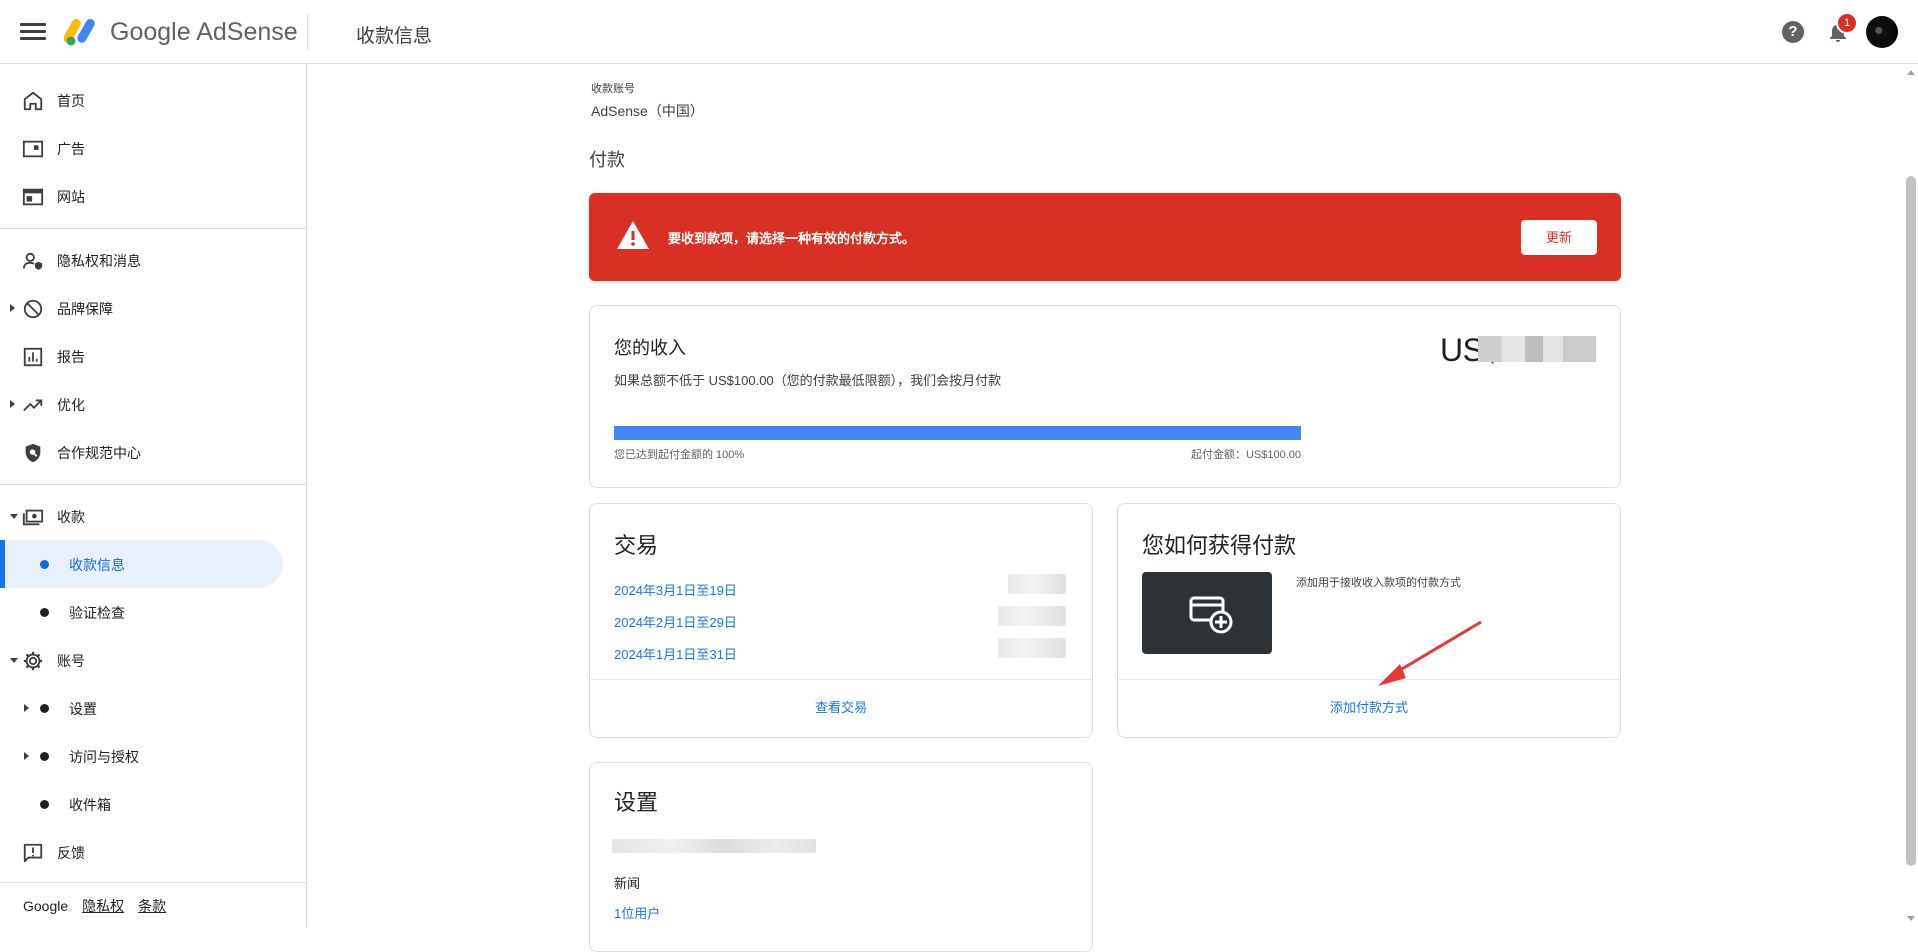  Describe the element at coordinates (33, 453) in the screenshot. I see `policy-icon` at that location.